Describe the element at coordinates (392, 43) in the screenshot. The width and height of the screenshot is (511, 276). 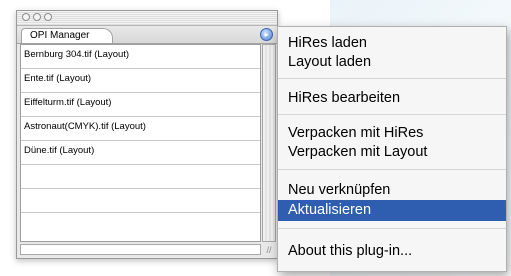
I see `menu-item-hires-laden: HiRes laden` at that location.